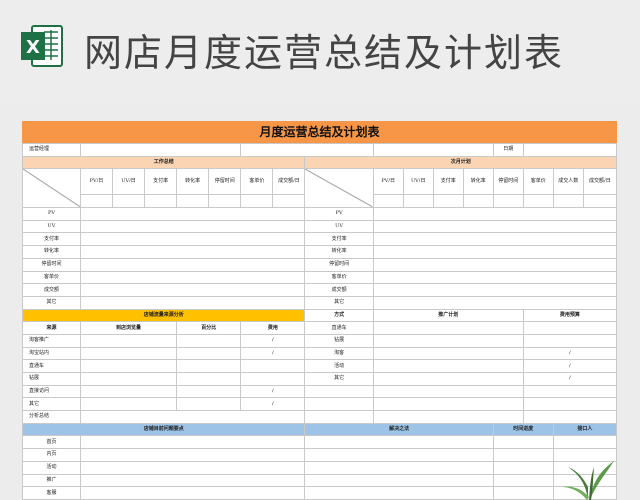 Image resolution: width=640 pixels, height=500 pixels. What do you see at coordinates (584, 442) in the screenshot?
I see `owner-cell` at bounding box center [584, 442].